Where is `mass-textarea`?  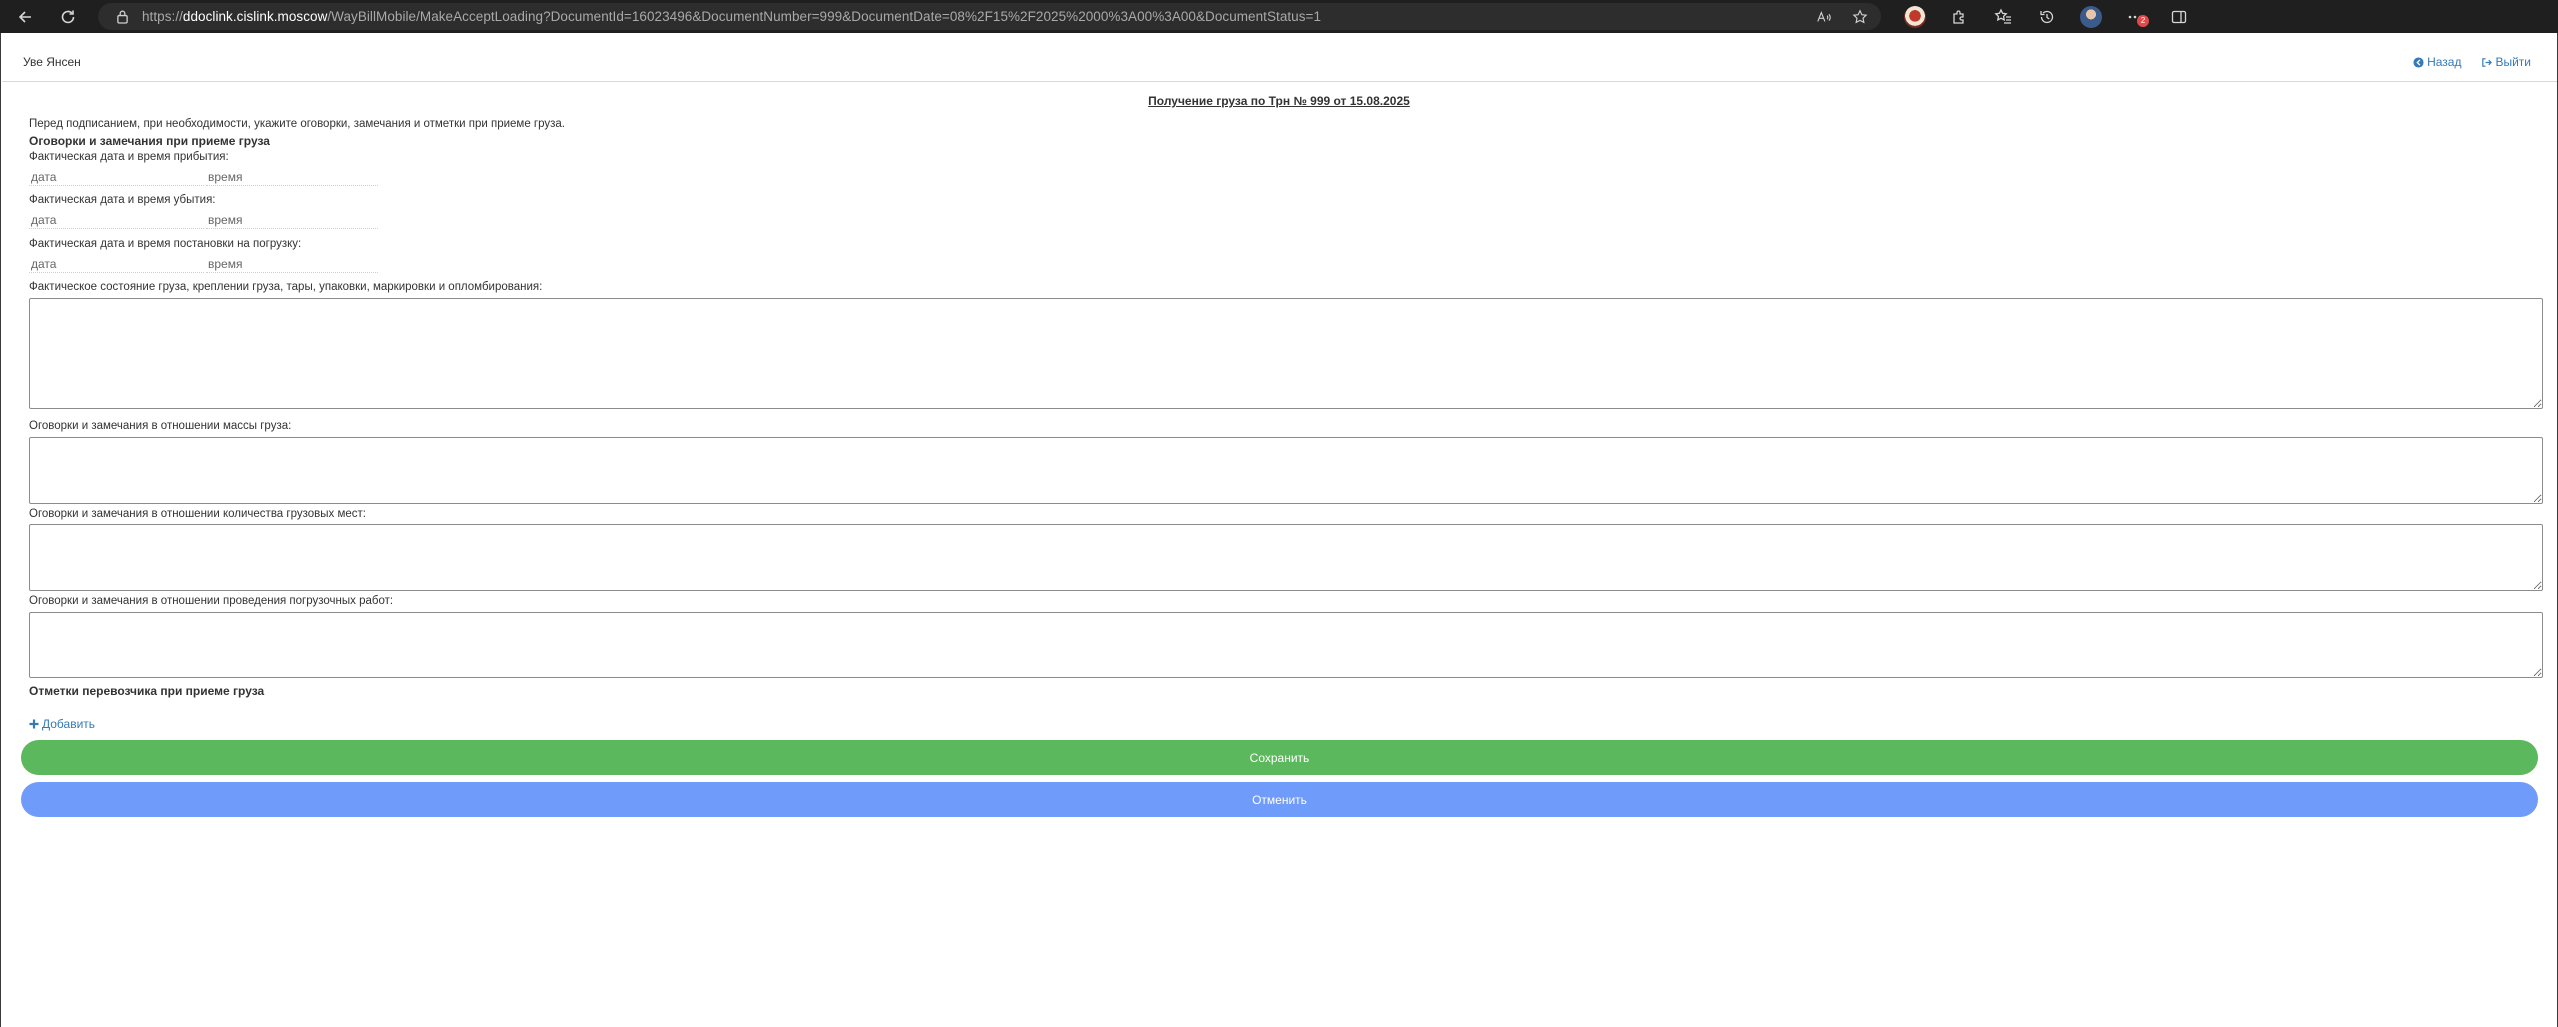
mass-textarea is located at coordinates (1286, 470).